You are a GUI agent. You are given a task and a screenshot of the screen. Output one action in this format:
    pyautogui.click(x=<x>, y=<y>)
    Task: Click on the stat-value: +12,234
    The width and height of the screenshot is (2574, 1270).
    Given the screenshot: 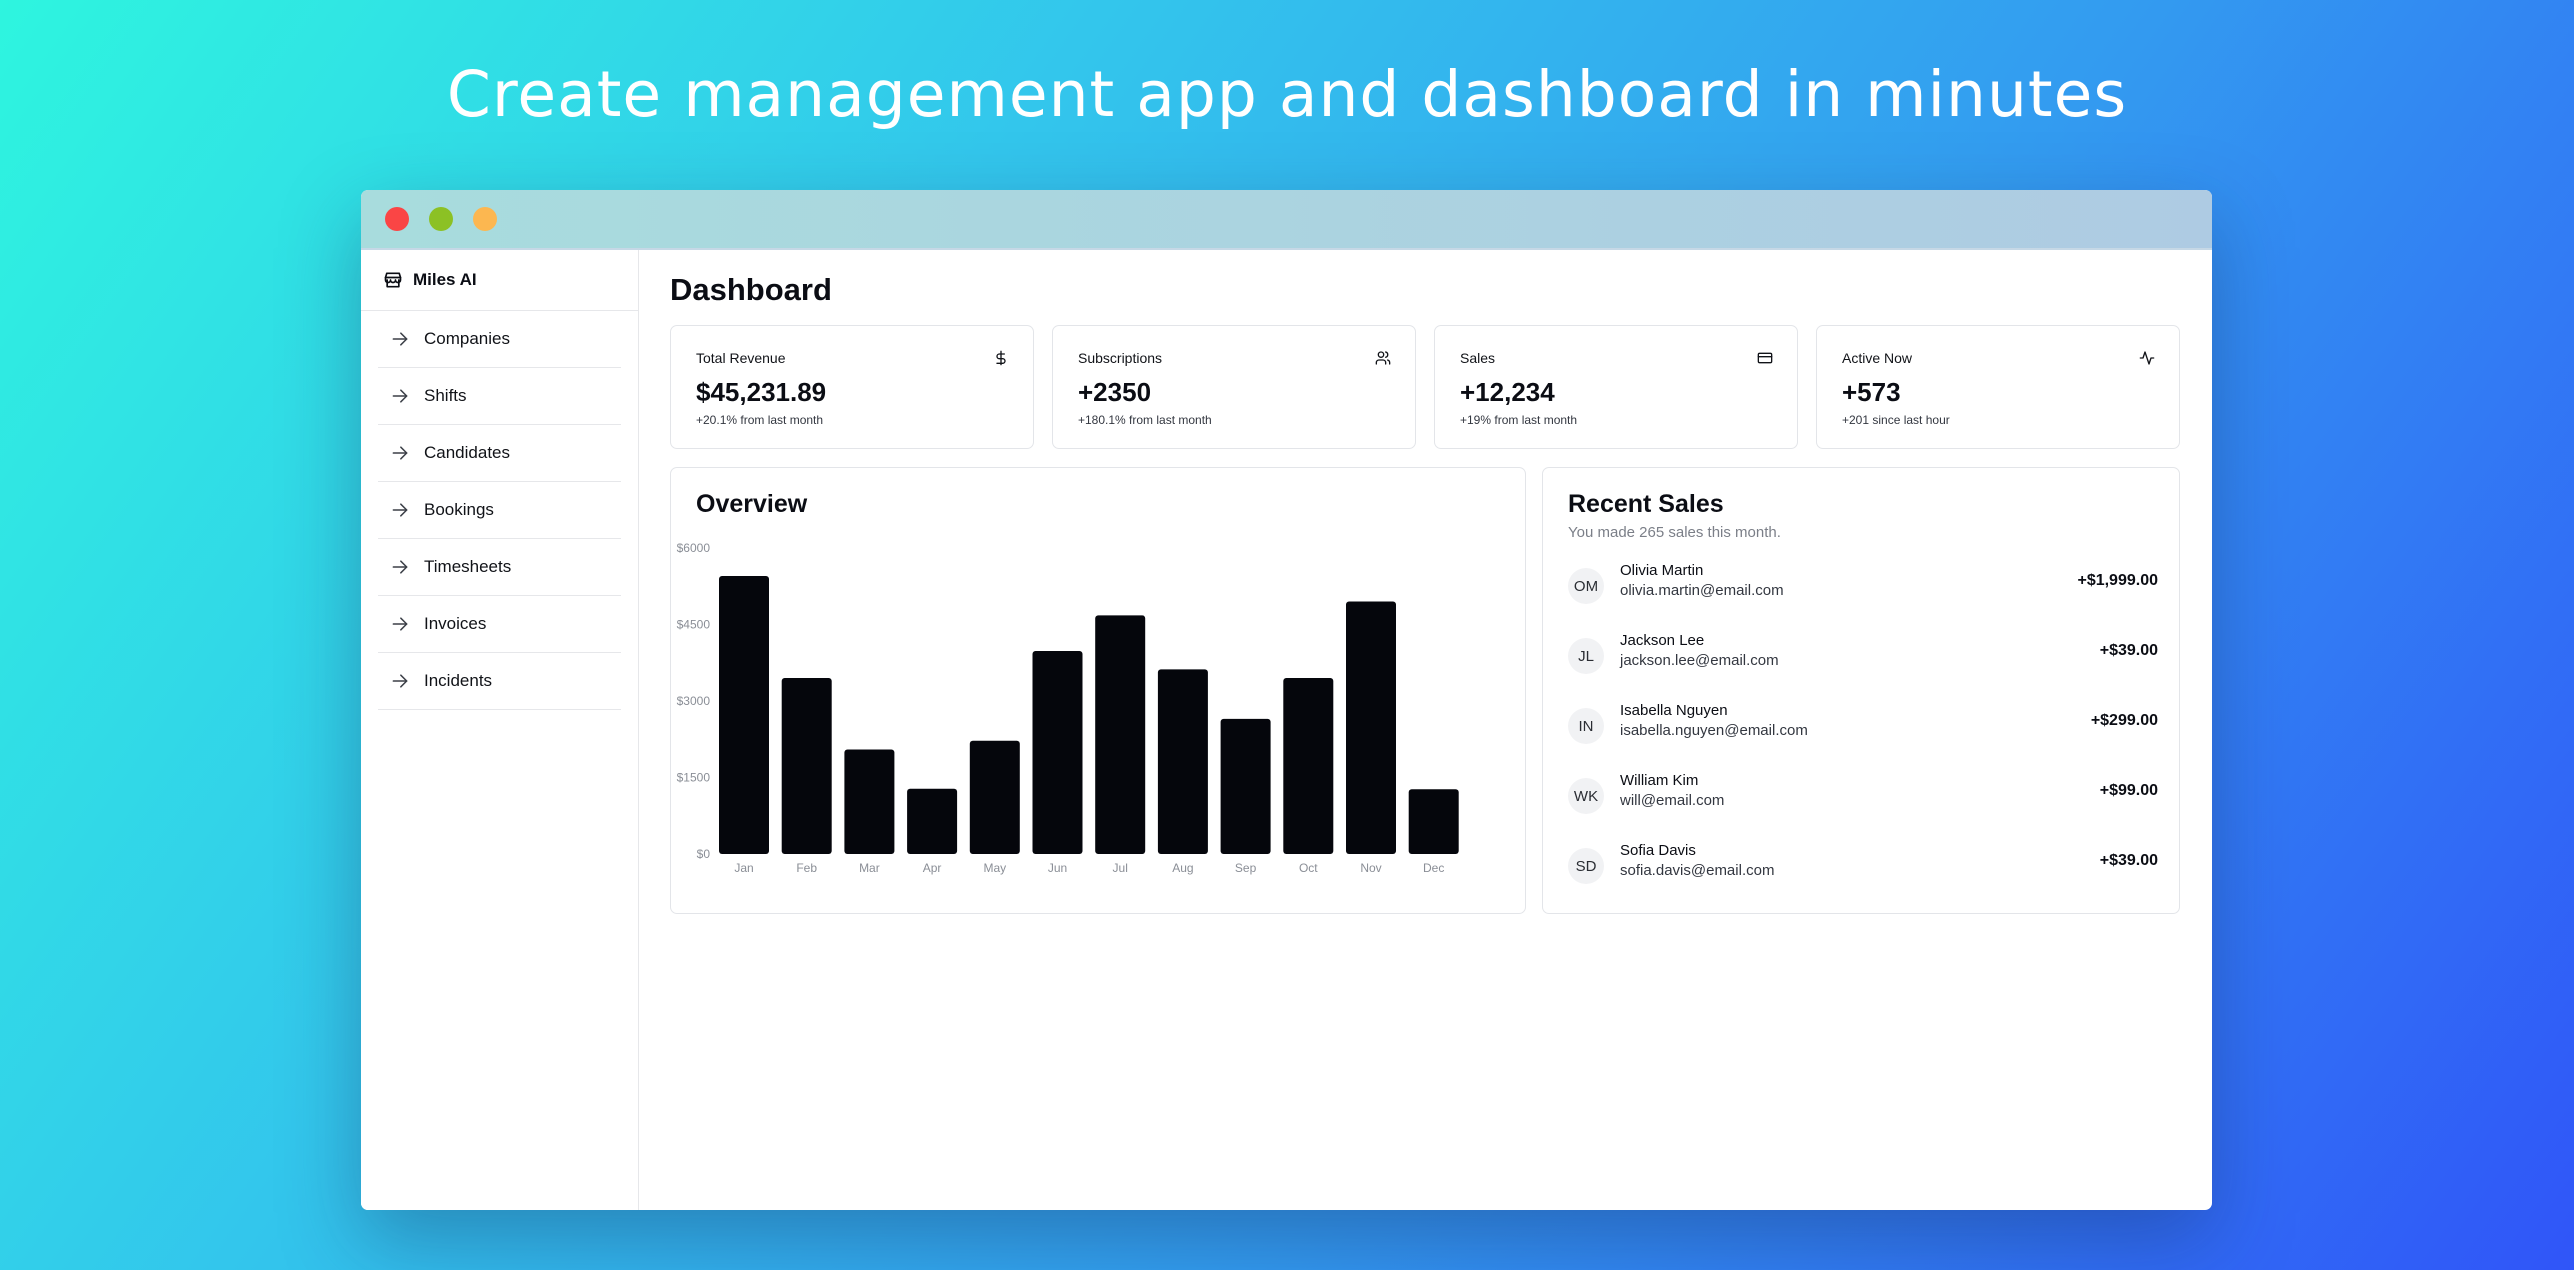 What is the action you would take?
    pyautogui.click(x=1507, y=392)
    